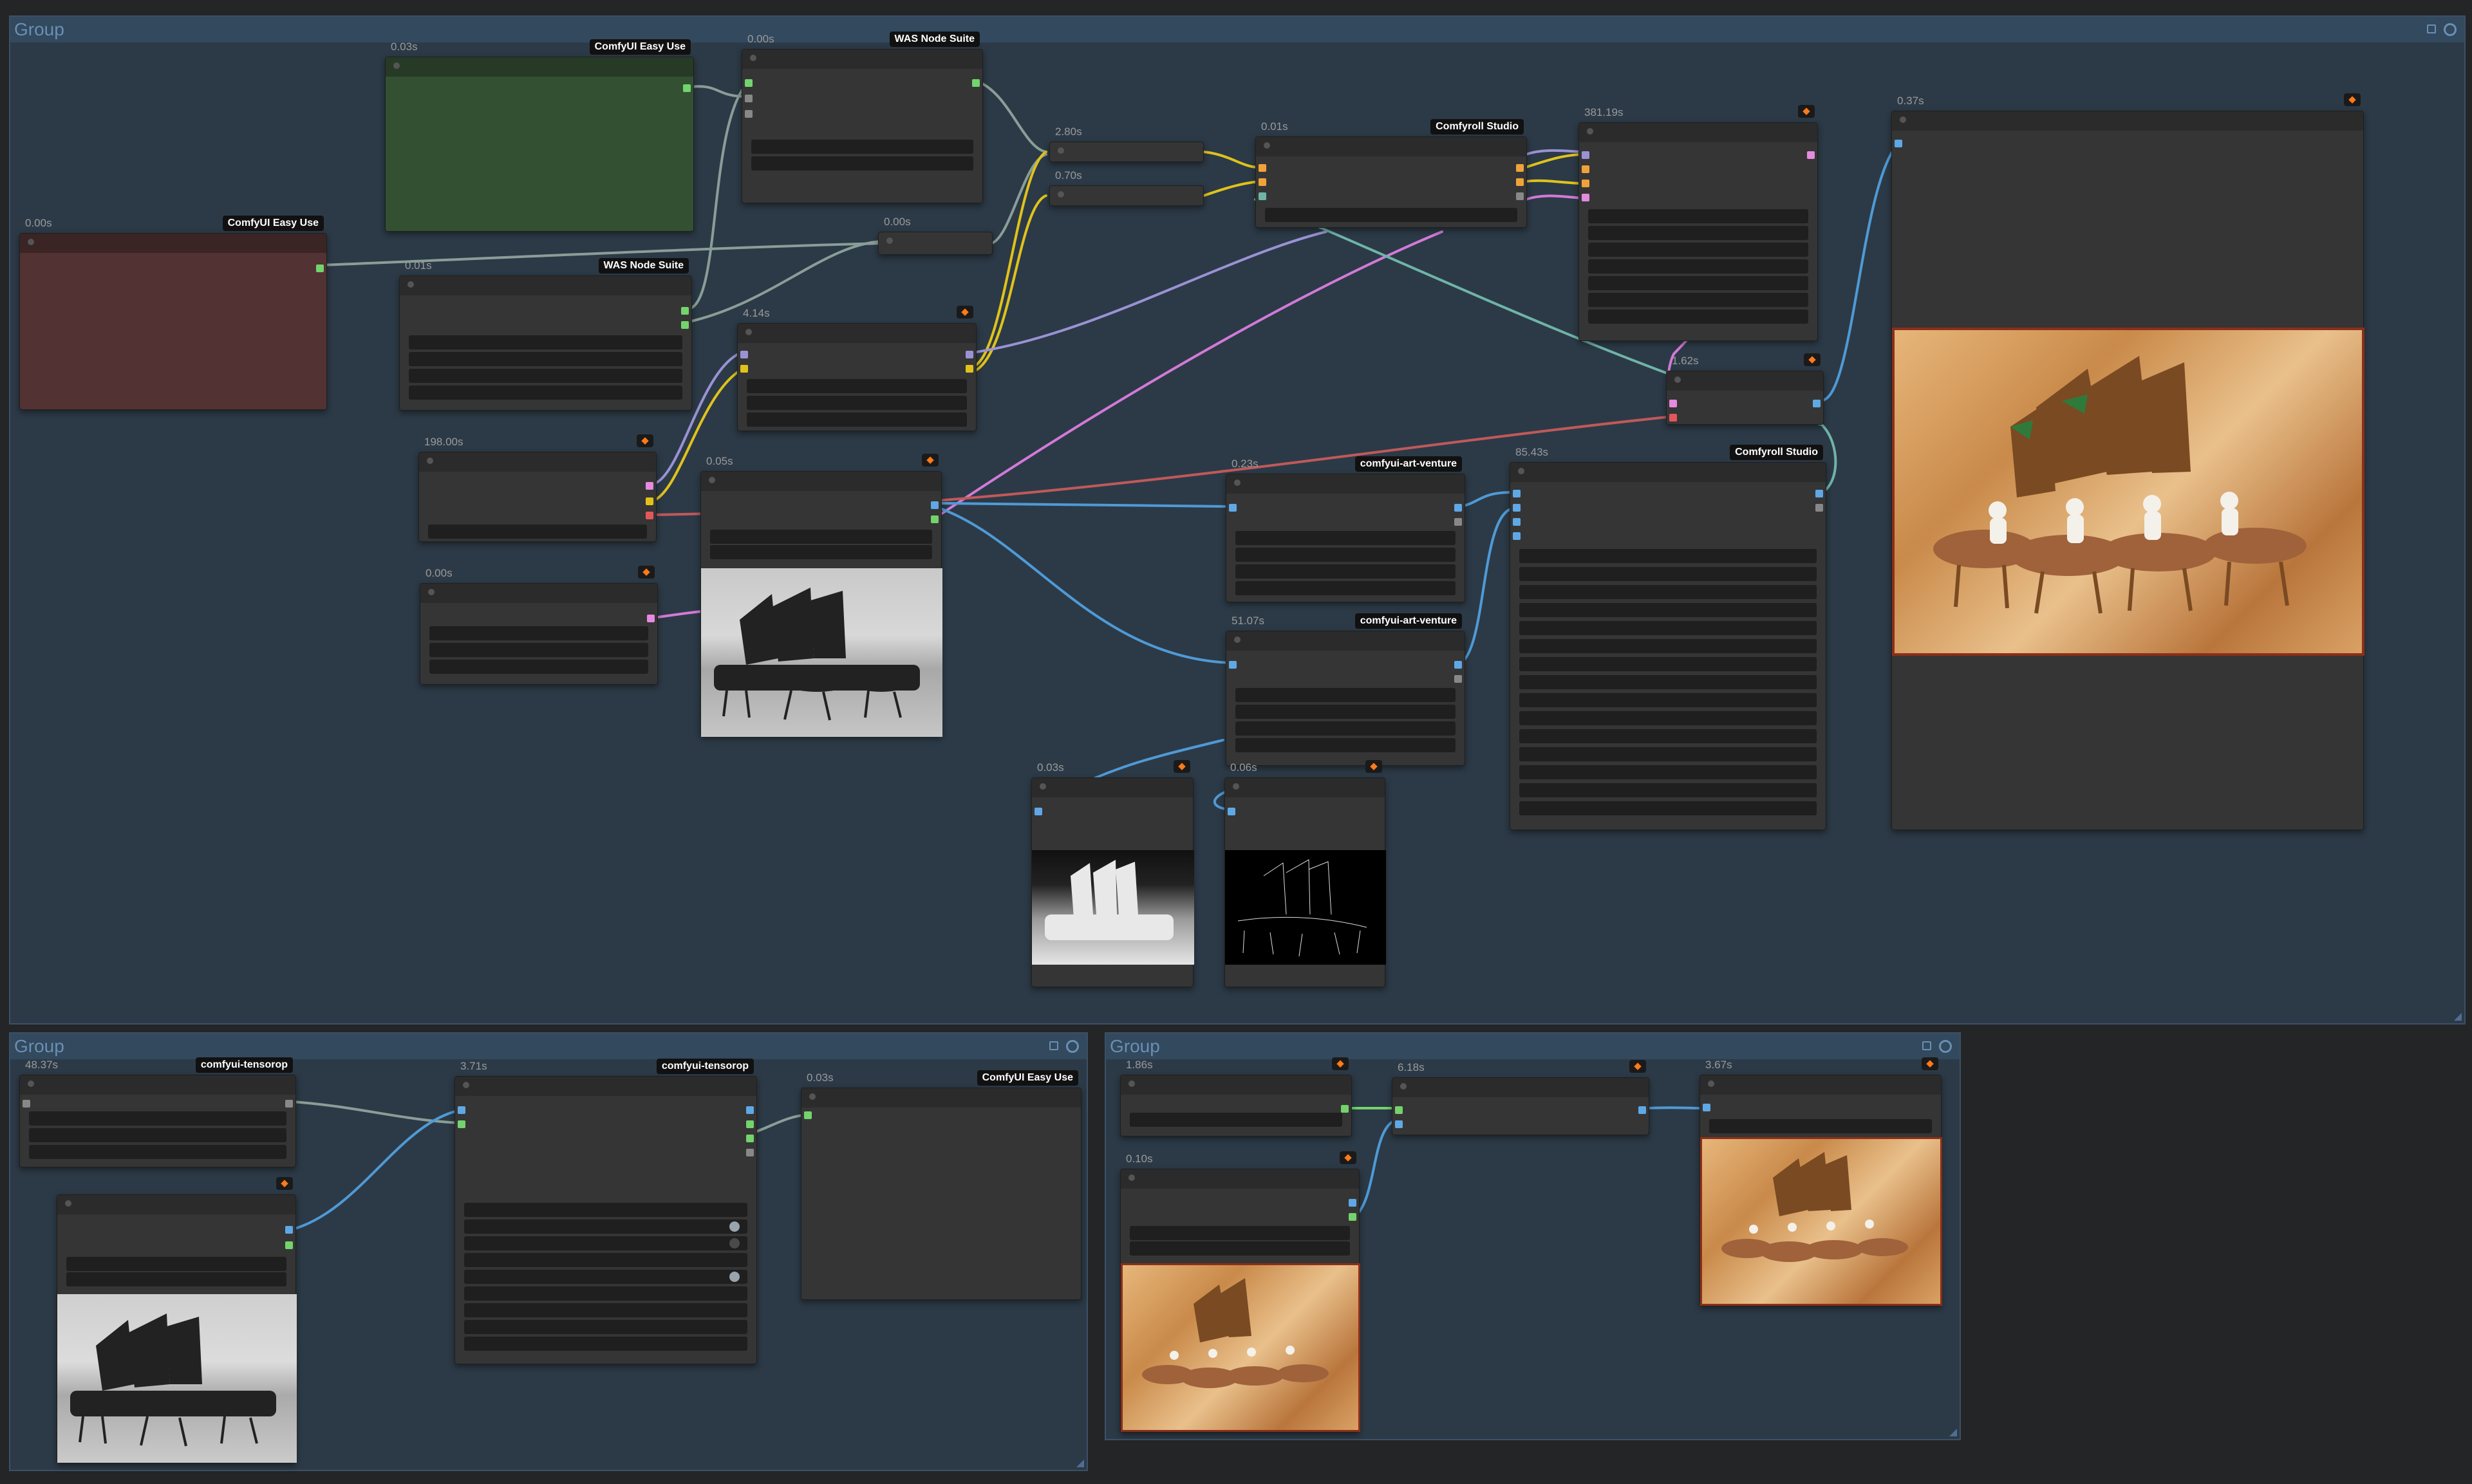 This screenshot has height=1484, width=2472. What do you see at coordinates (936, 235) in the screenshot?
I see `node-reroute: 0.00s` at bounding box center [936, 235].